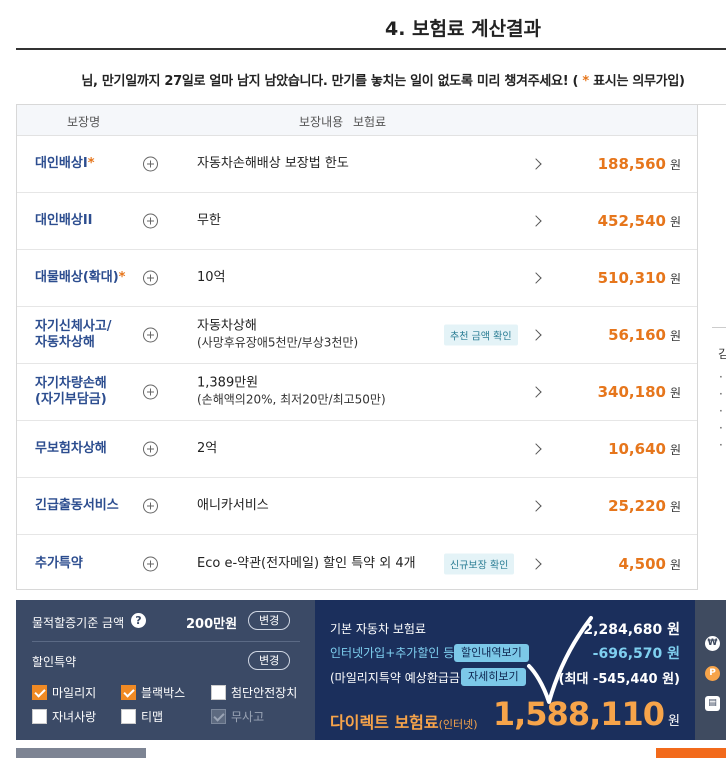  I want to click on property-label: 물적할증기준 금액, so click(78, 623).